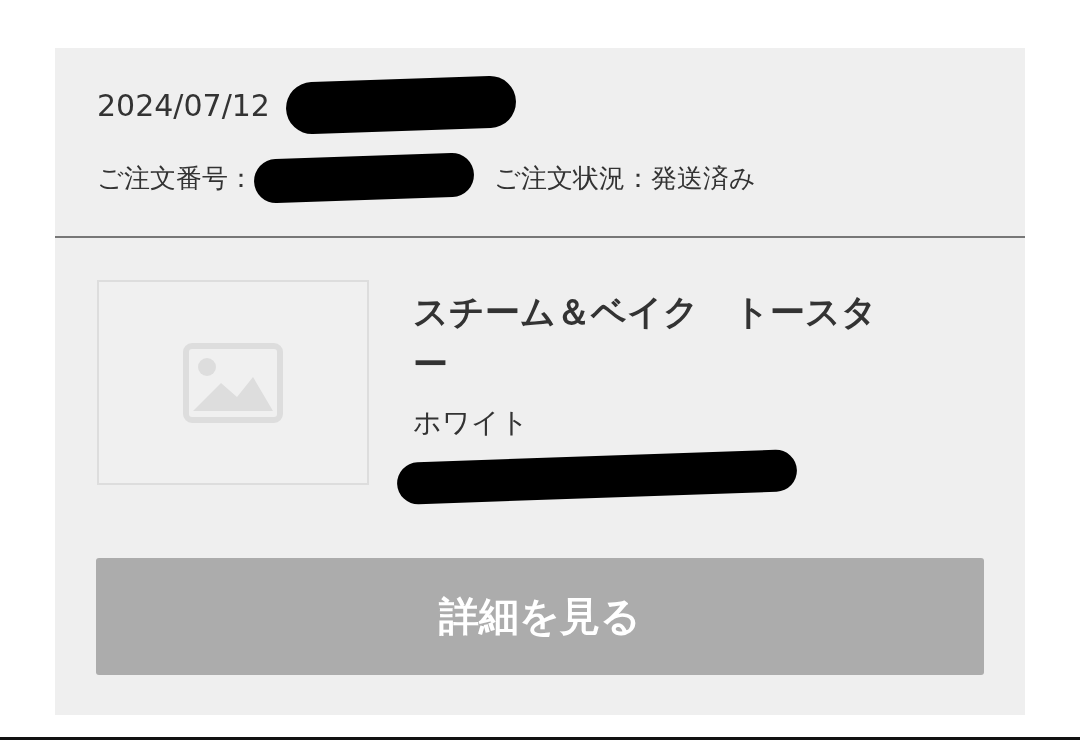 The width and height of the screenshot is (1080, 741). I want to click on order-status: ご注文状況：発送済み, so click(625, 178).